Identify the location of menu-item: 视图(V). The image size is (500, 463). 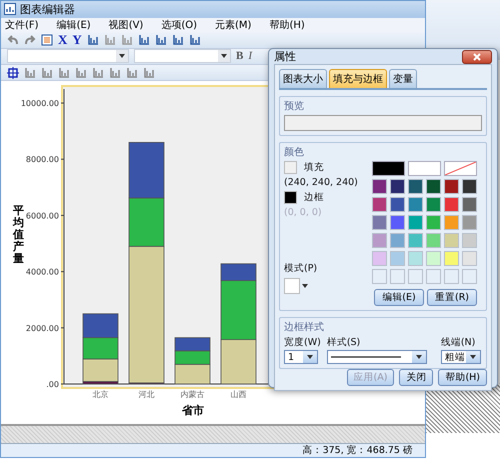
(126, 25).